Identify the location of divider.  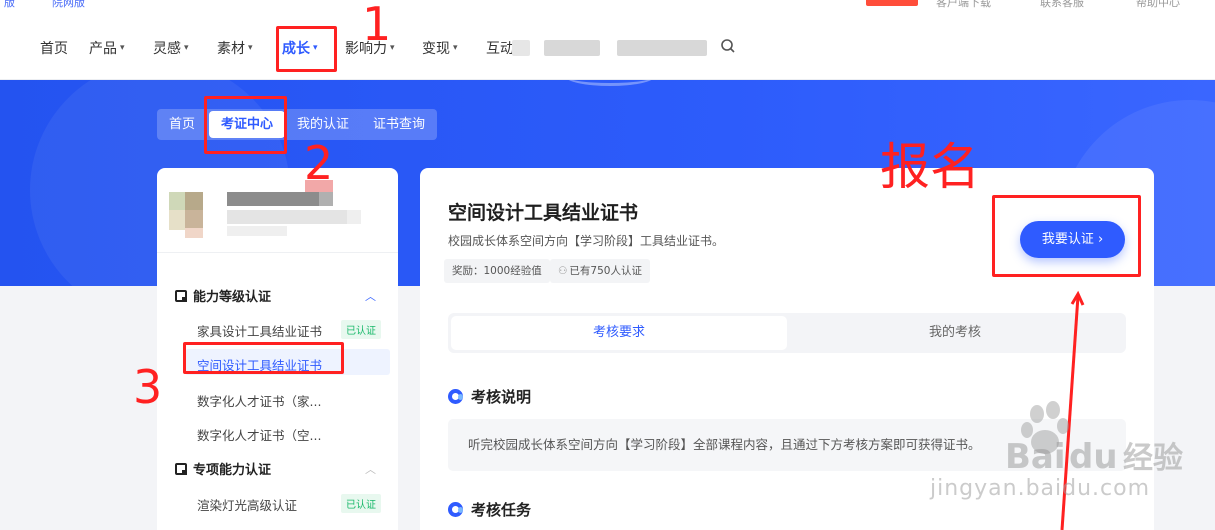
(277, 252).